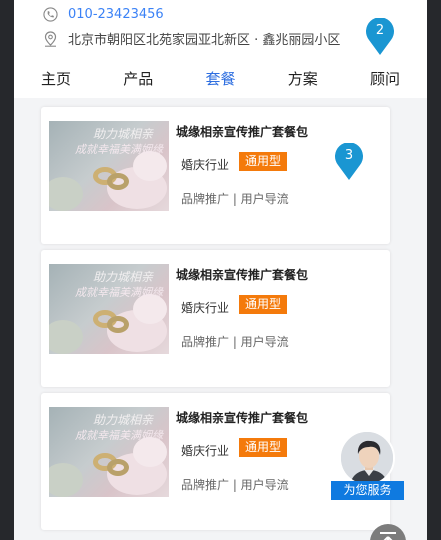  Describe the element at coordinates (56, 78) in the screenshot. I see `tab-home: 主页` at that location.